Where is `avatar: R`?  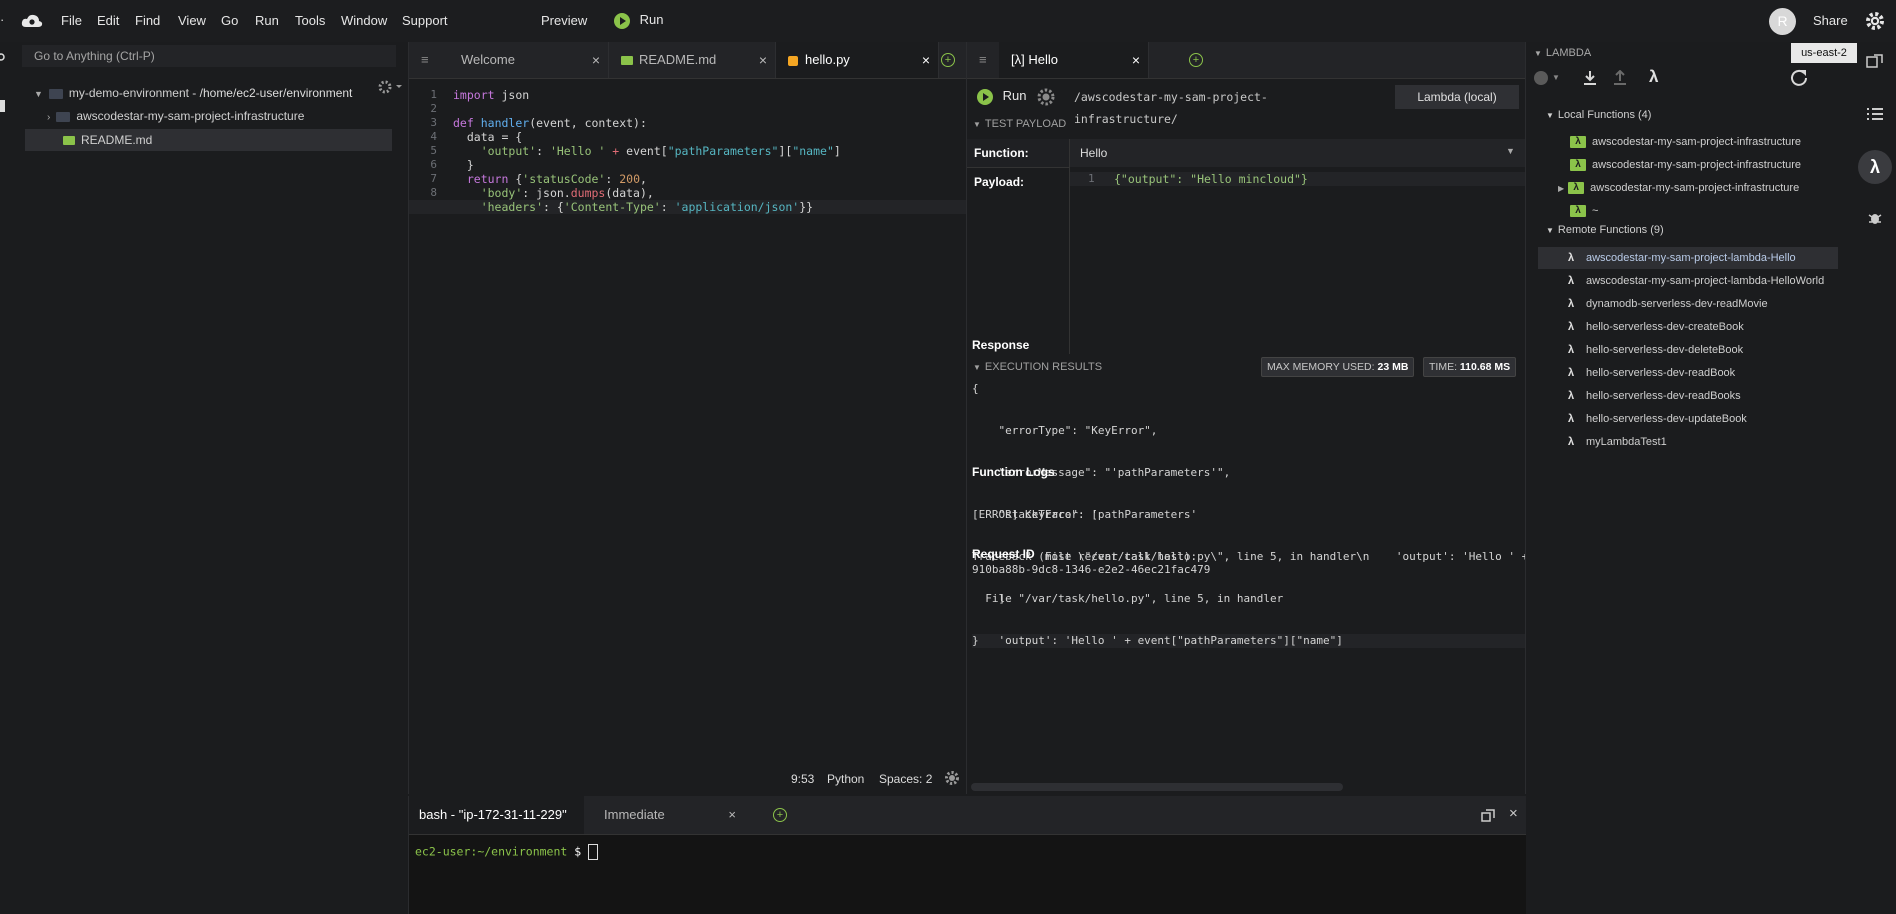 avatar: R is located at coordinates (1782, 21).